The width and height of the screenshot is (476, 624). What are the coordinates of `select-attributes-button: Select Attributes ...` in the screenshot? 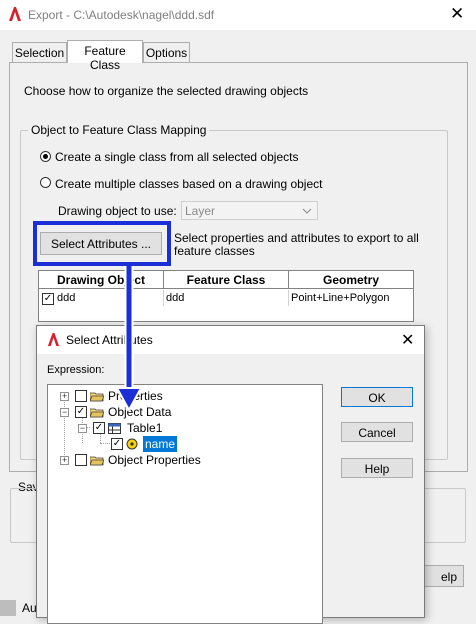 It's located at (101, 243).